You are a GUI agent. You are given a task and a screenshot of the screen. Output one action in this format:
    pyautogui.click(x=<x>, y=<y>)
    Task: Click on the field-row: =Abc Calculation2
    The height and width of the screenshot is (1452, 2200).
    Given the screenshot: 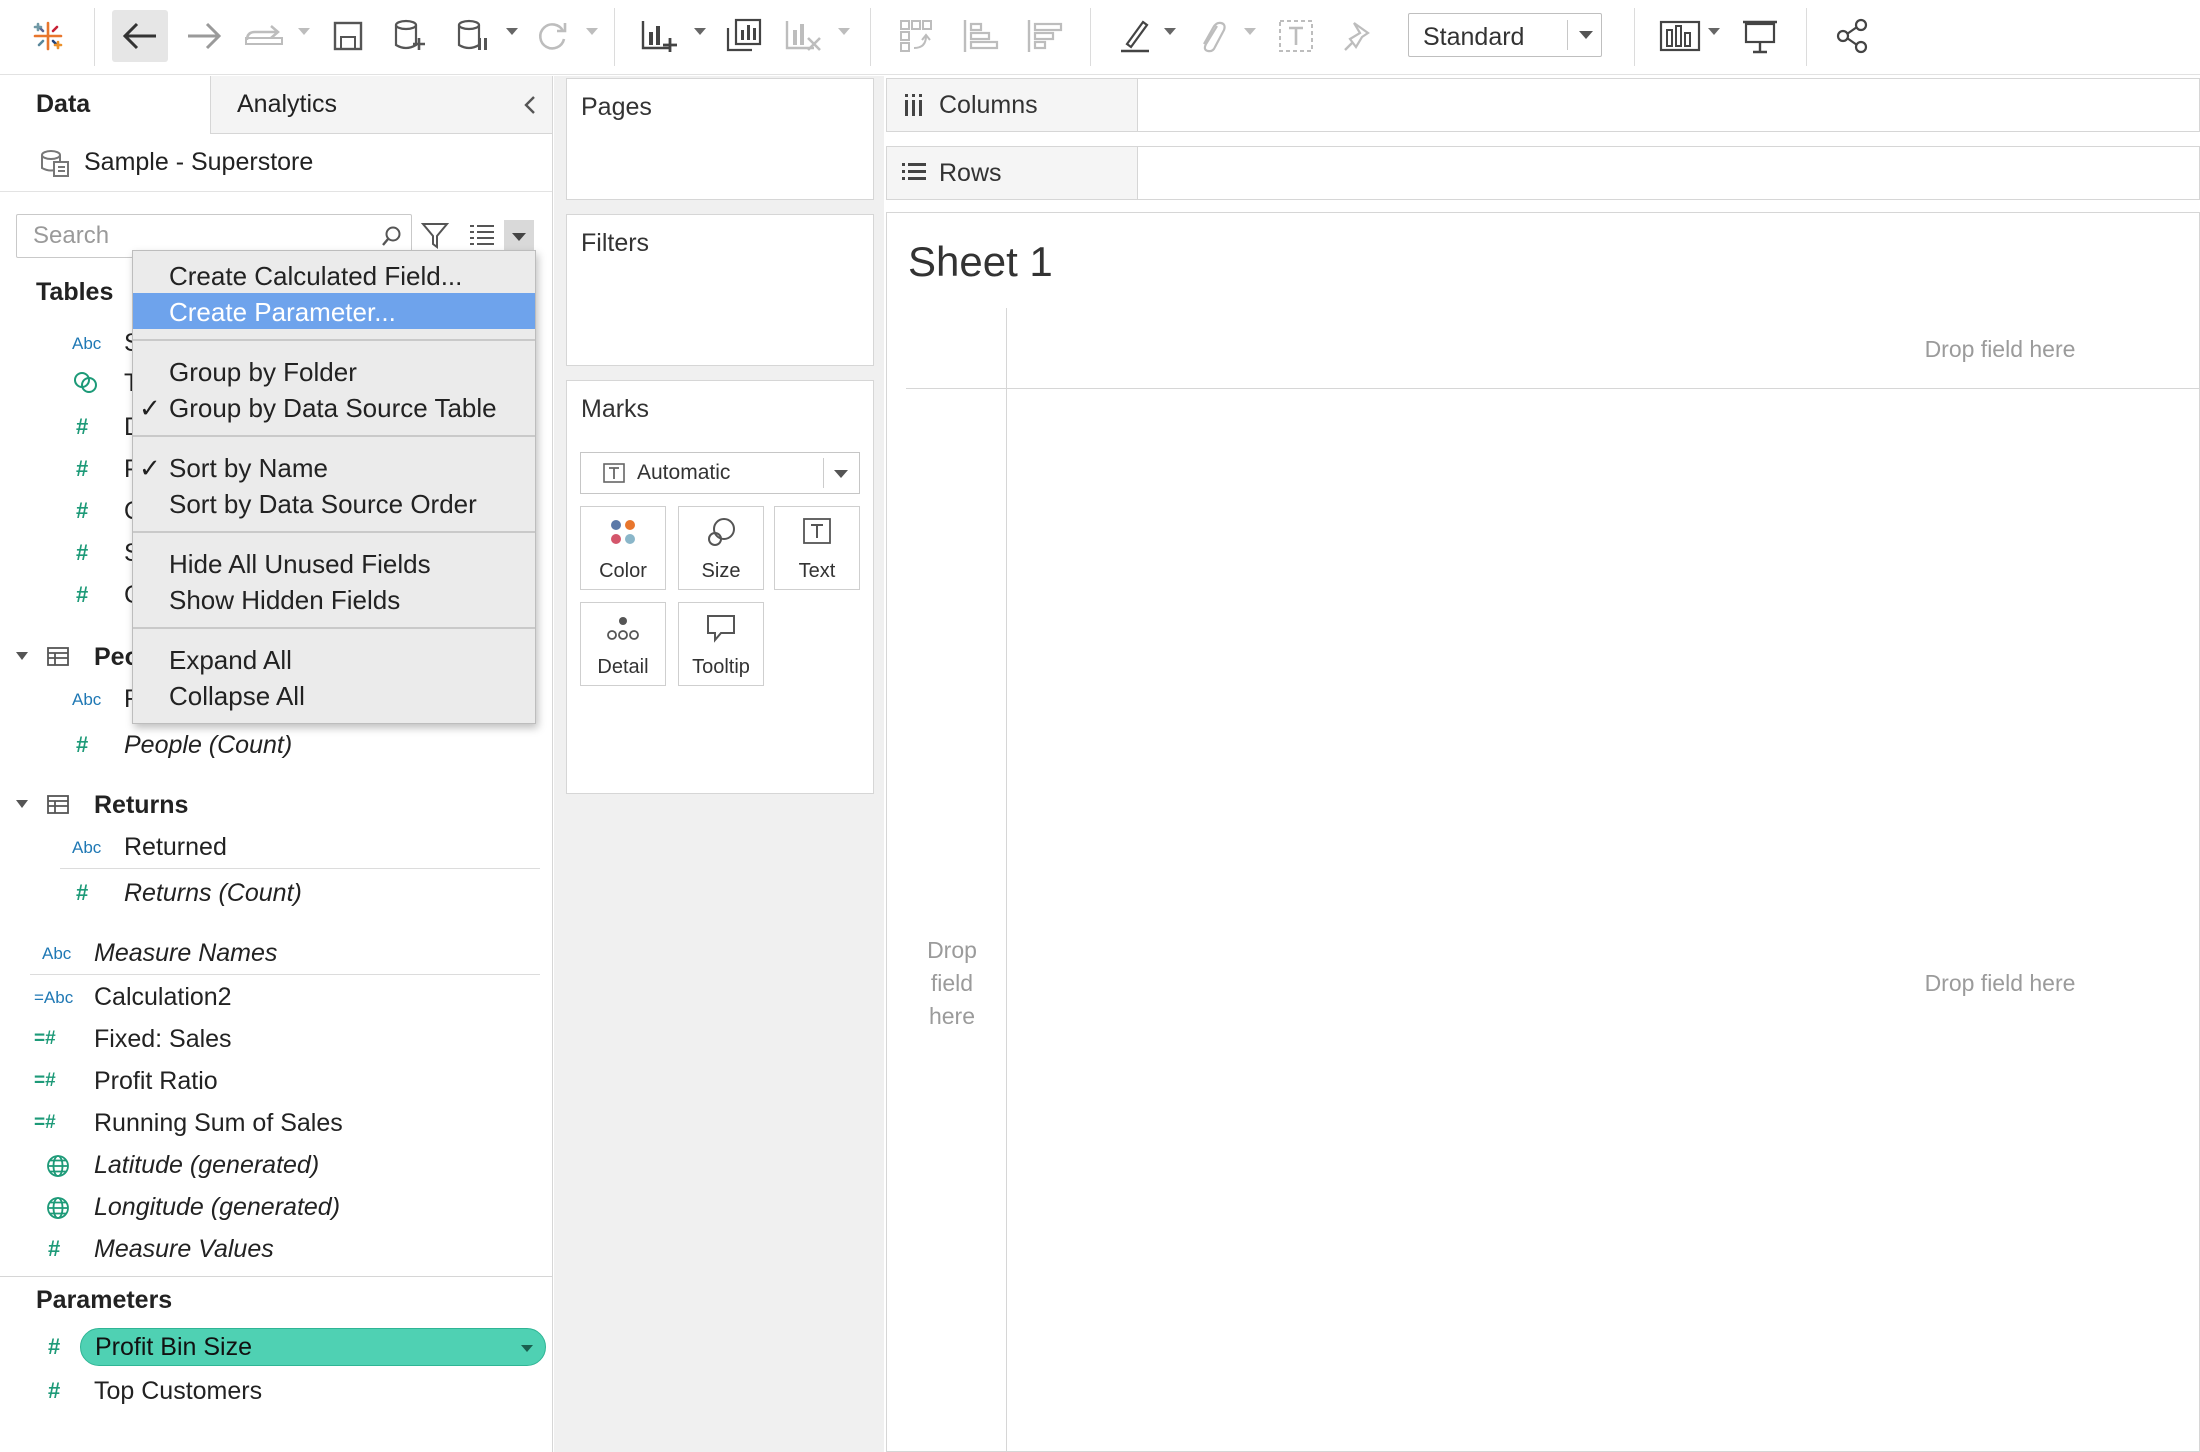 What is the action you would take?
    pyautogui.click(x=276, y=997)
    